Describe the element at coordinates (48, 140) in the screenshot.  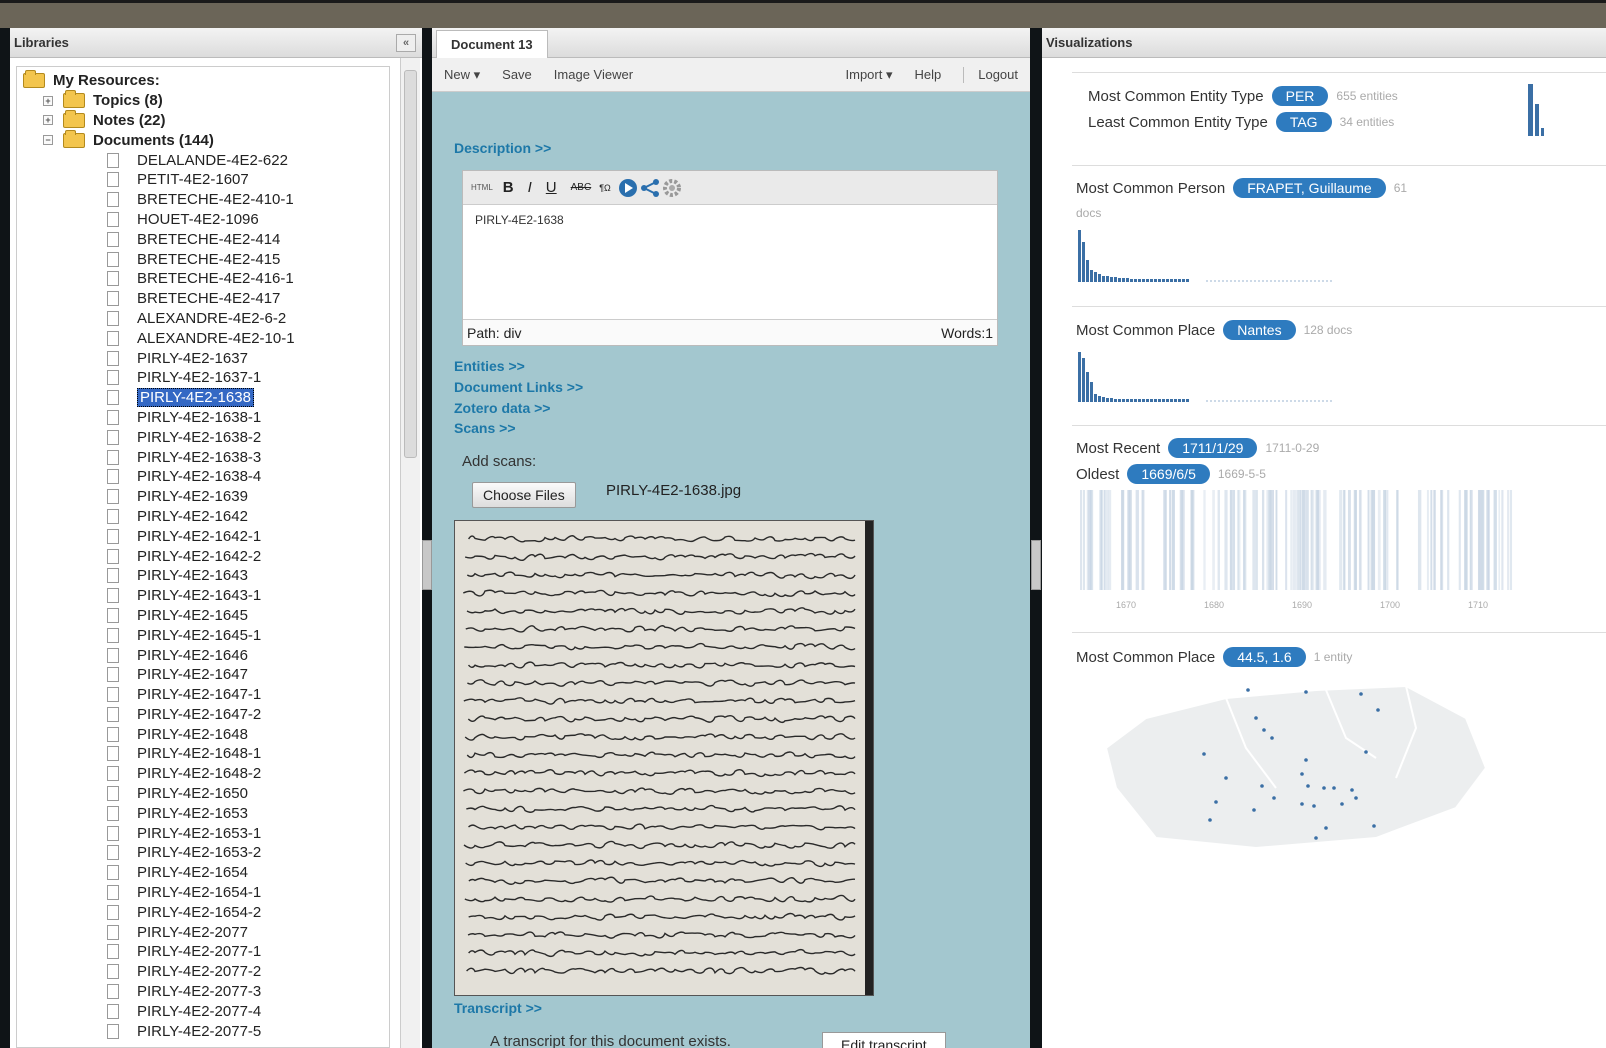
I see `collapse-icon: −` at that location.